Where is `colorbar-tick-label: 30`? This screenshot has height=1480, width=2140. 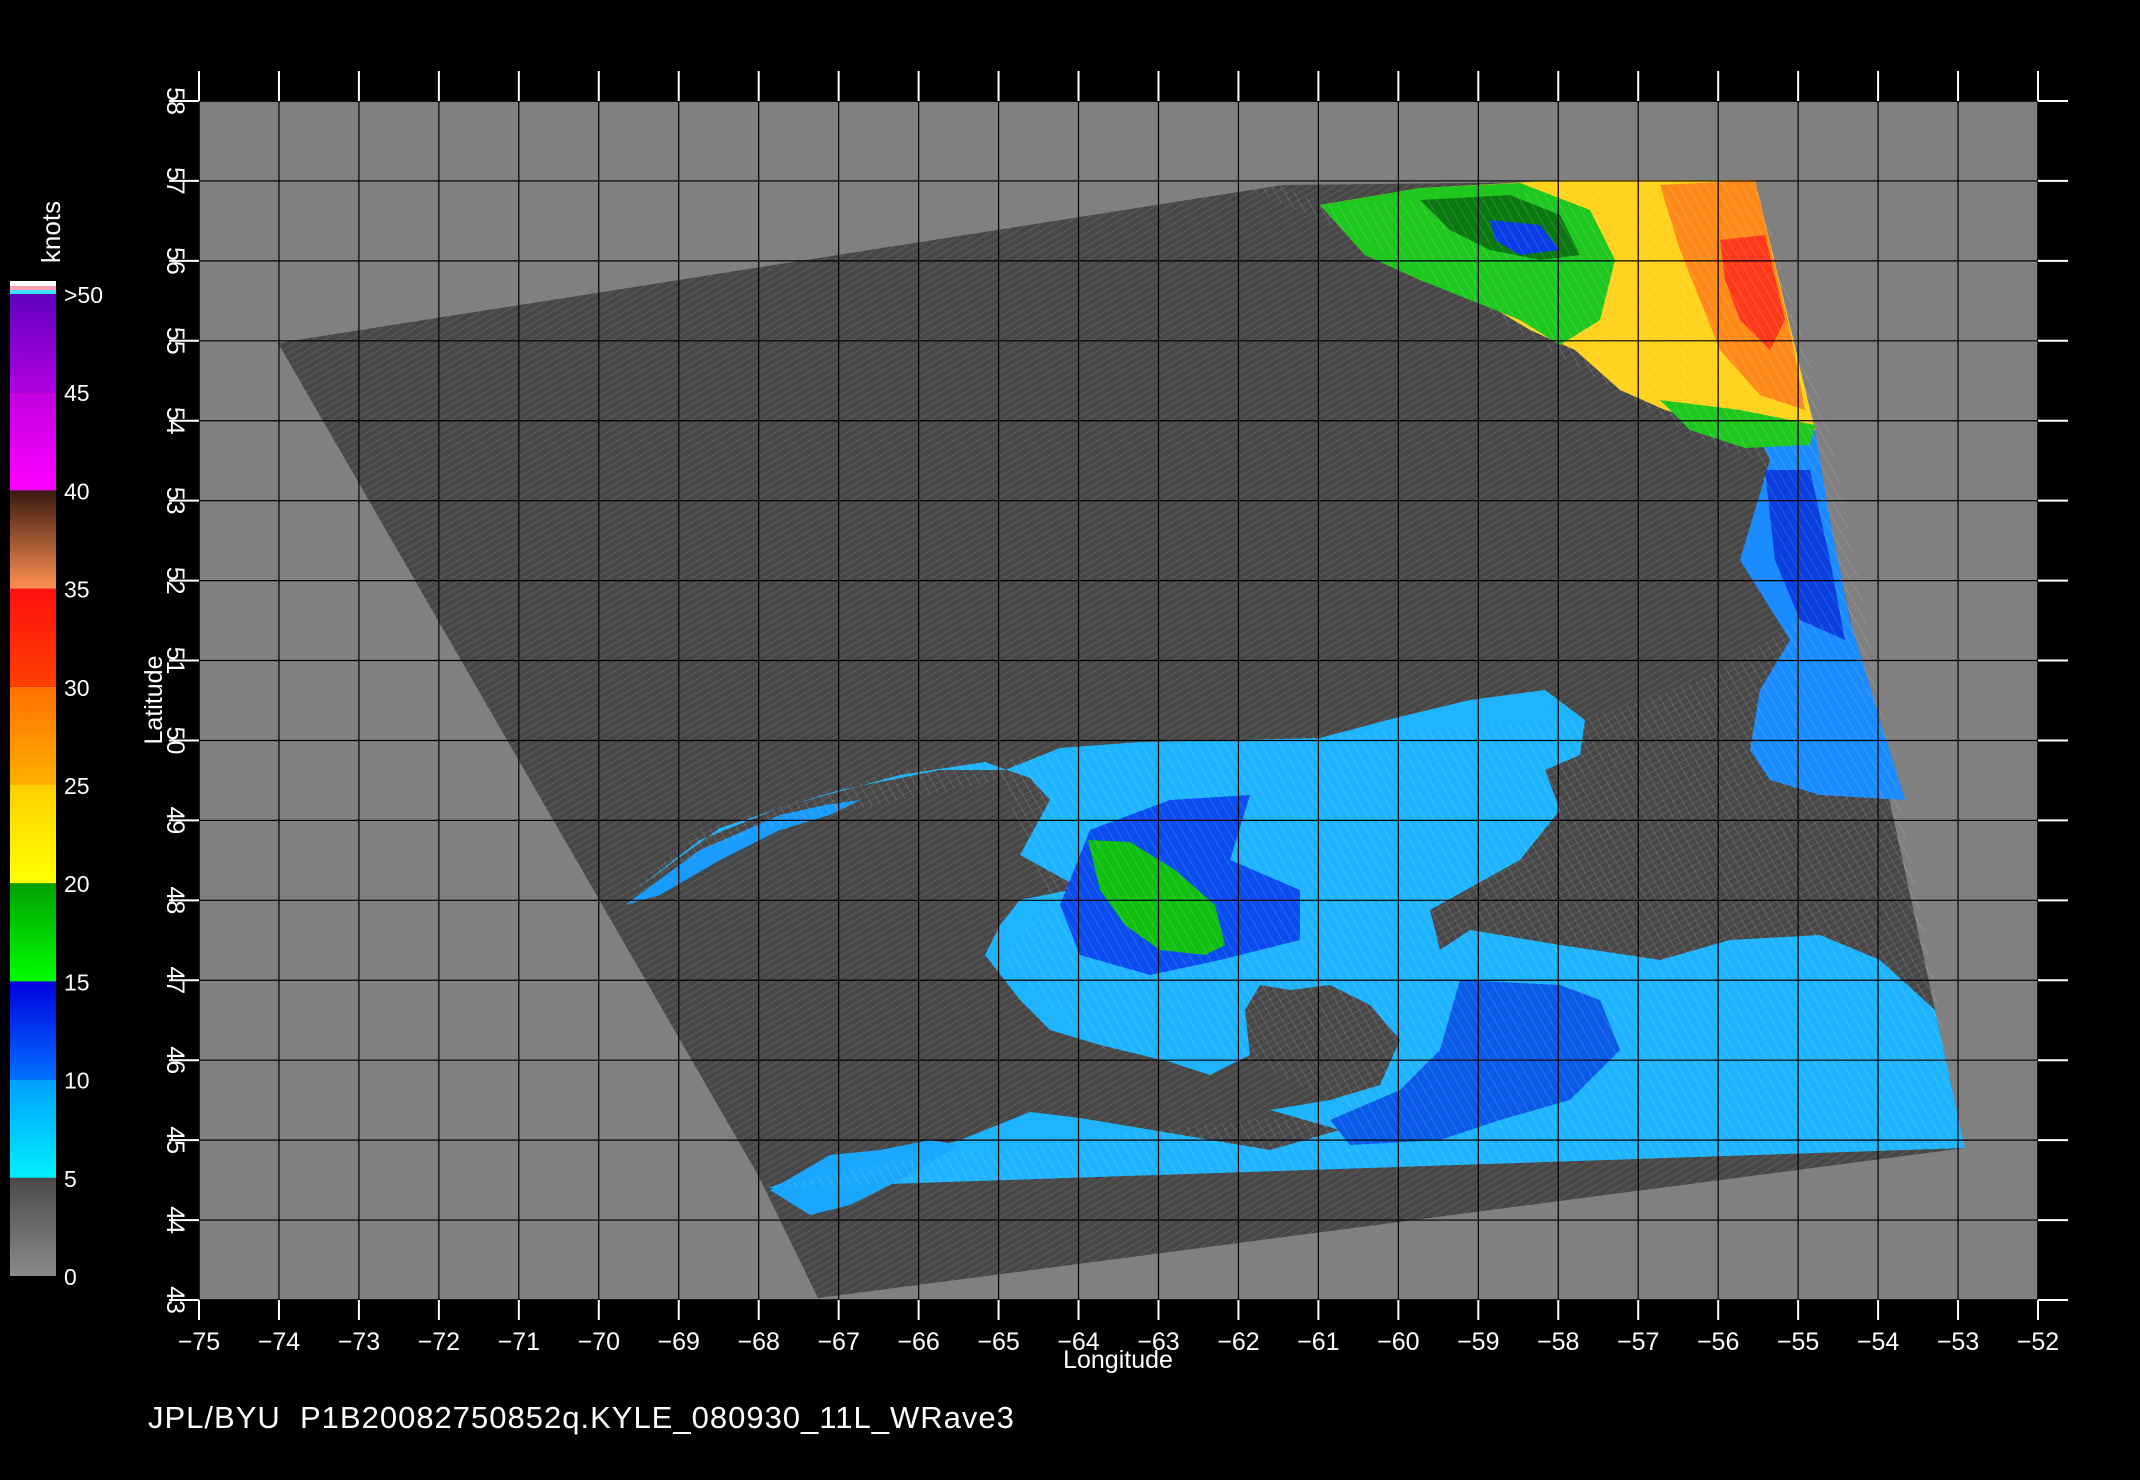
colorbar-tick-label: 30 is located at coordinates (77, 688).